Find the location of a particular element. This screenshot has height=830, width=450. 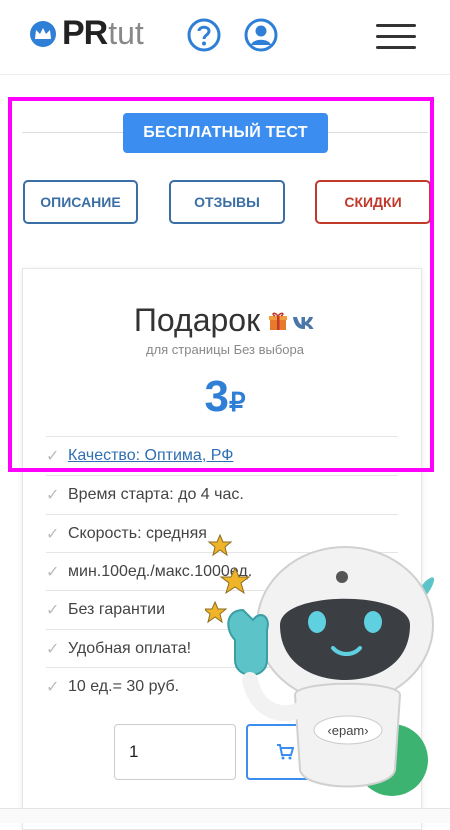

product-subtitle: для страницы Без выбора is located at coordinates (224, 349).